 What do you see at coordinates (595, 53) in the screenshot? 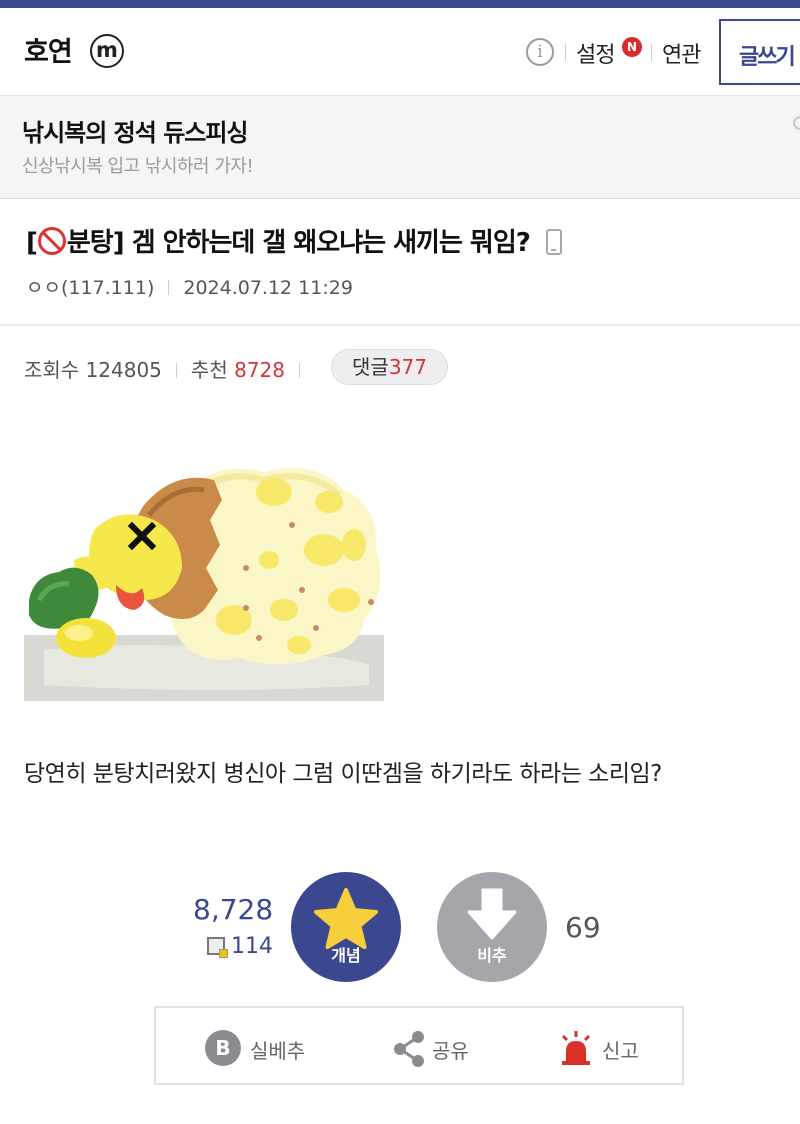
I see `settings-link: 설정` at bounding box center [595, 53].